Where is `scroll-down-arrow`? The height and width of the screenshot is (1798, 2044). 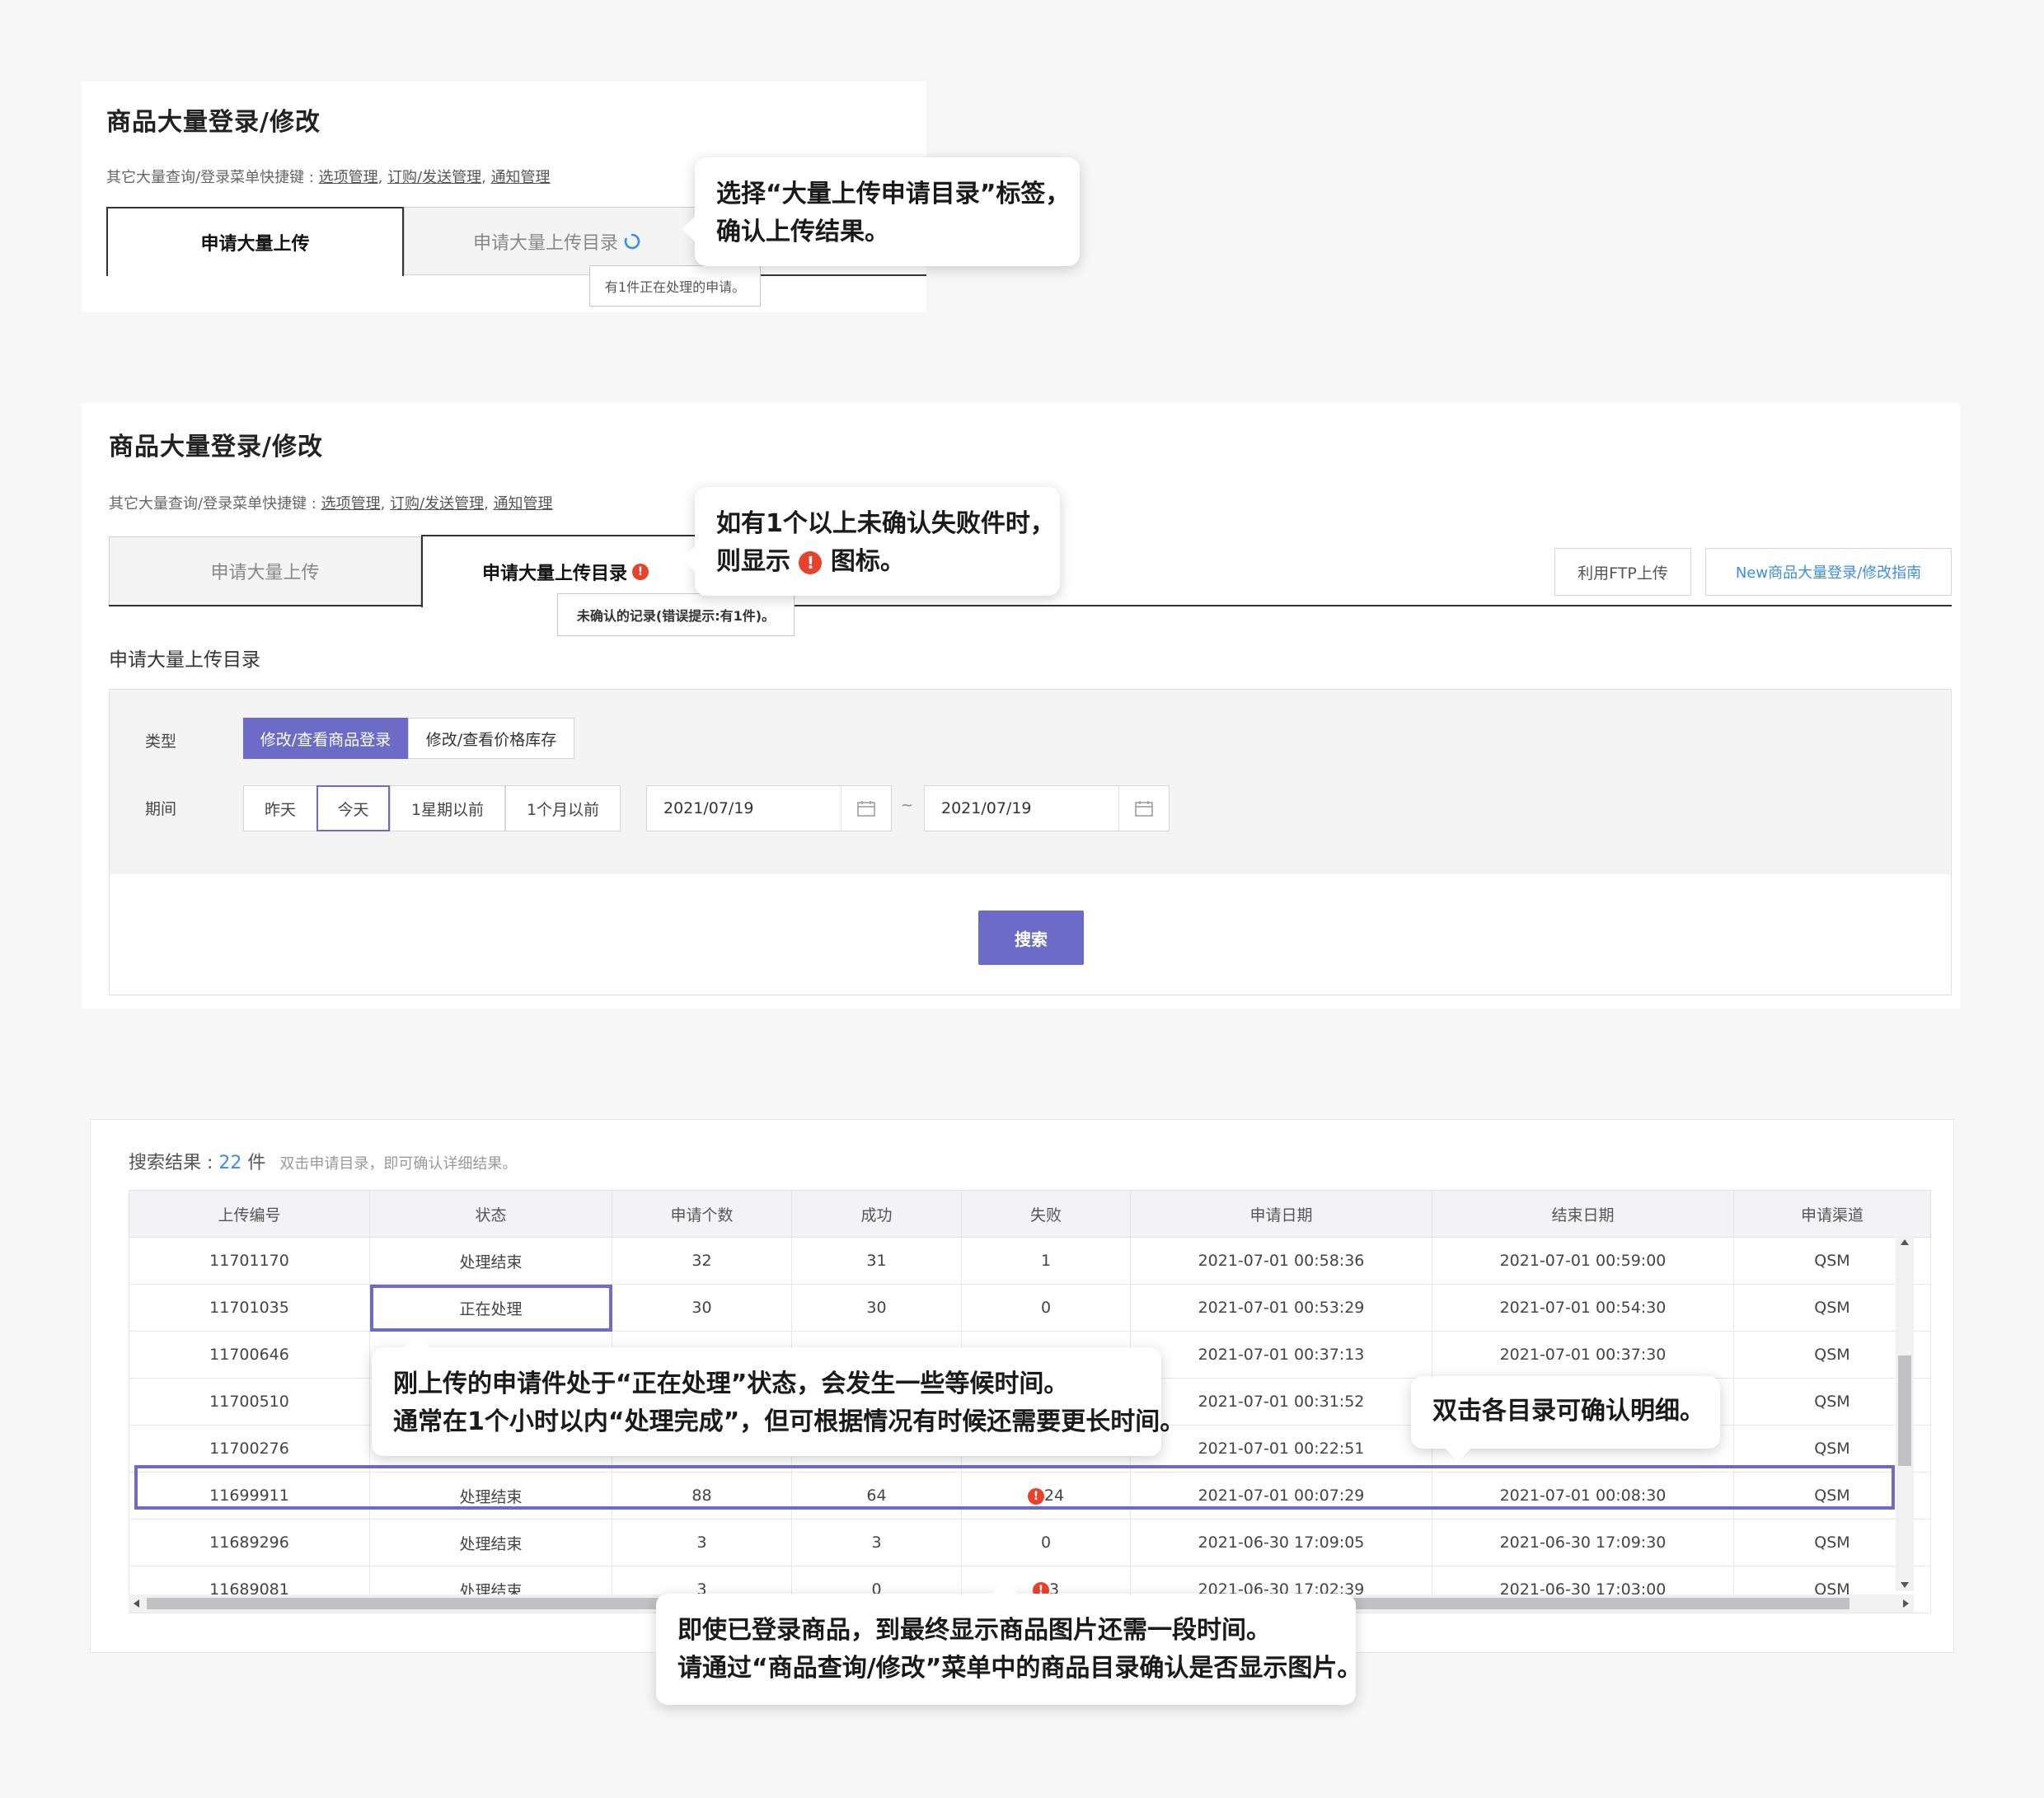
scroll-down-arrow is located at coordinates (1905, 1585).